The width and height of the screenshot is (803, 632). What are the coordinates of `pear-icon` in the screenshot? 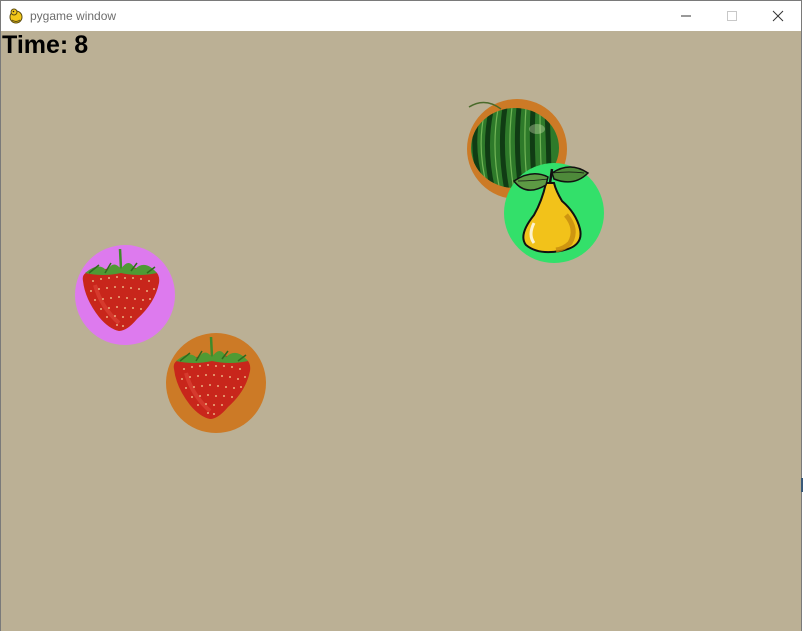 It's located at (551, 210).